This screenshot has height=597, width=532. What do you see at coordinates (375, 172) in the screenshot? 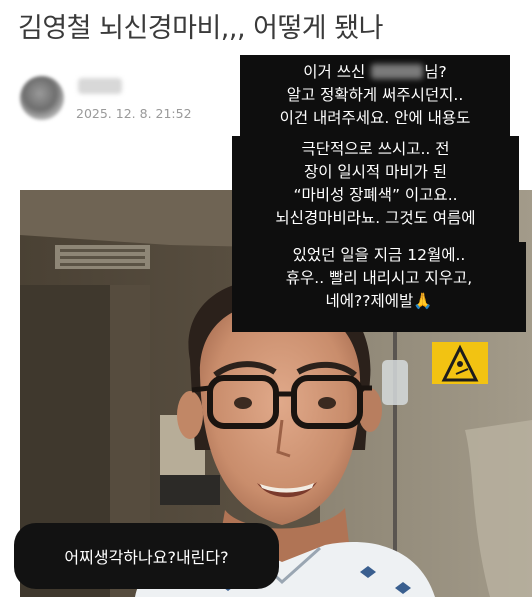
I see `story-line: 장이 일시적 마비가 된` at bounding box center [375, 172].